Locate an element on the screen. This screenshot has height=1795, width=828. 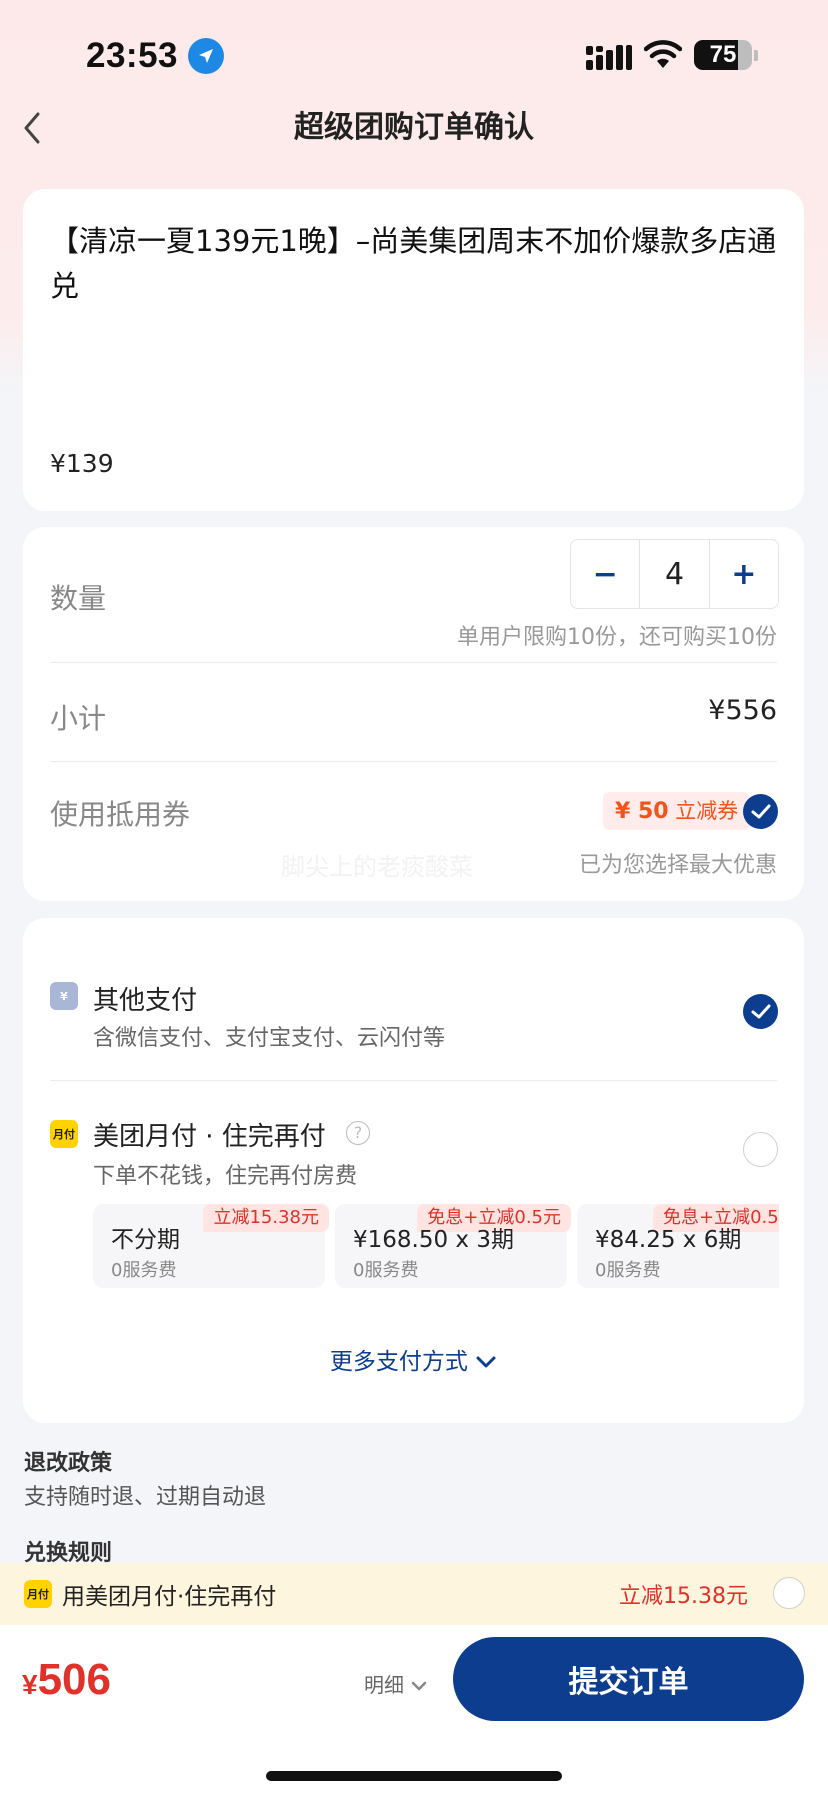
installment-option: 立减15.38元 不分期 0服务费 is located at coordinates (211, 1246).